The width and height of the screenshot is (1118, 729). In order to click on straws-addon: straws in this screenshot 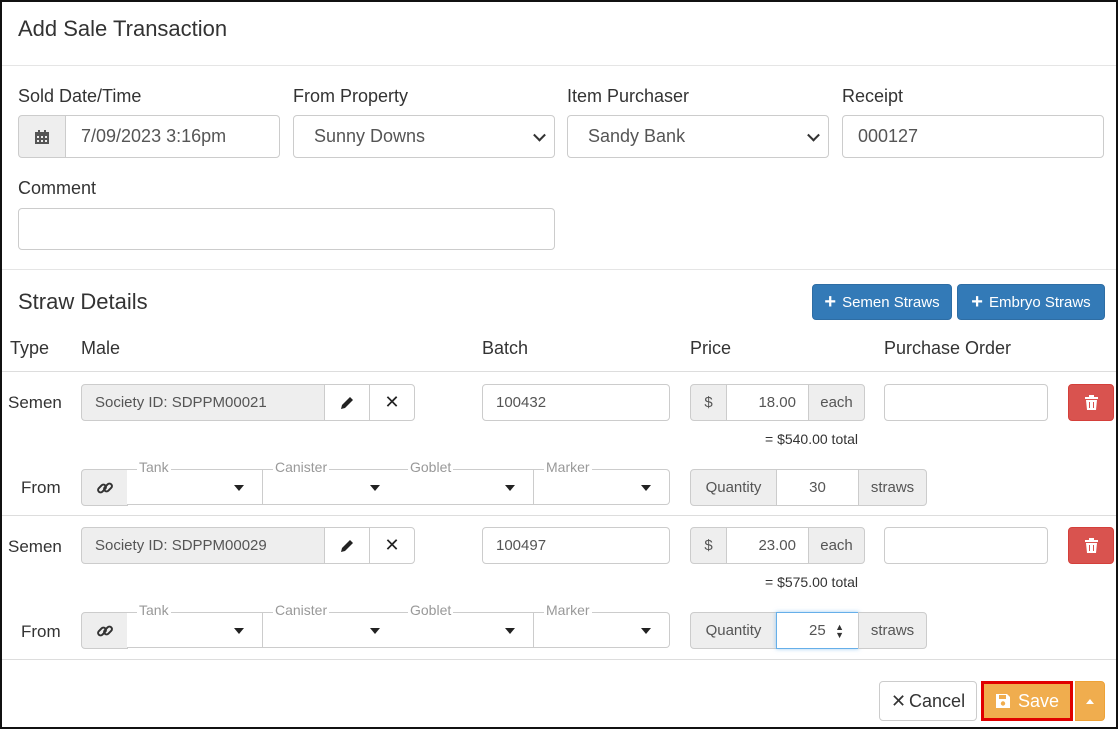, I will do `click(892, 630)`.